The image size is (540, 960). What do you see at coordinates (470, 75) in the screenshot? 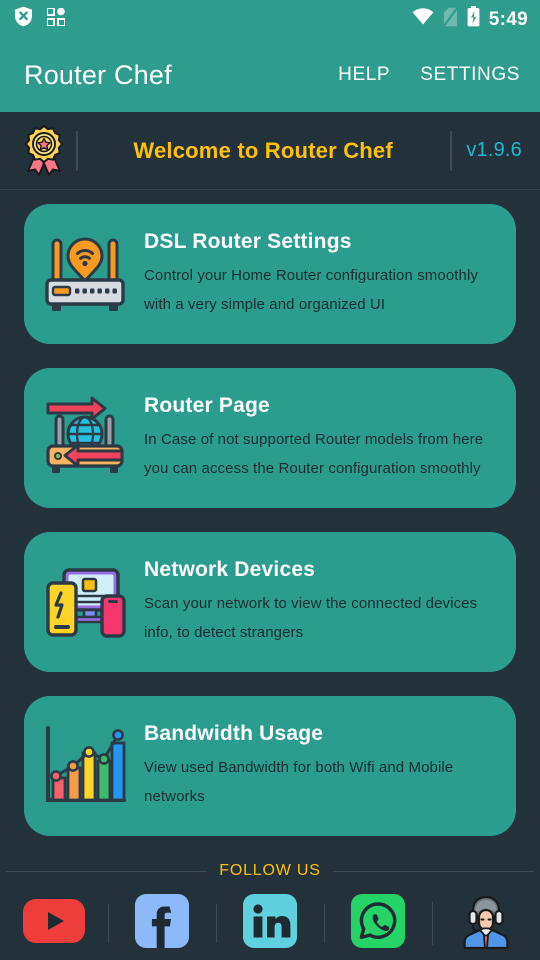
I see `settings-button: SETTINGS` at bounding box center [470, 75].